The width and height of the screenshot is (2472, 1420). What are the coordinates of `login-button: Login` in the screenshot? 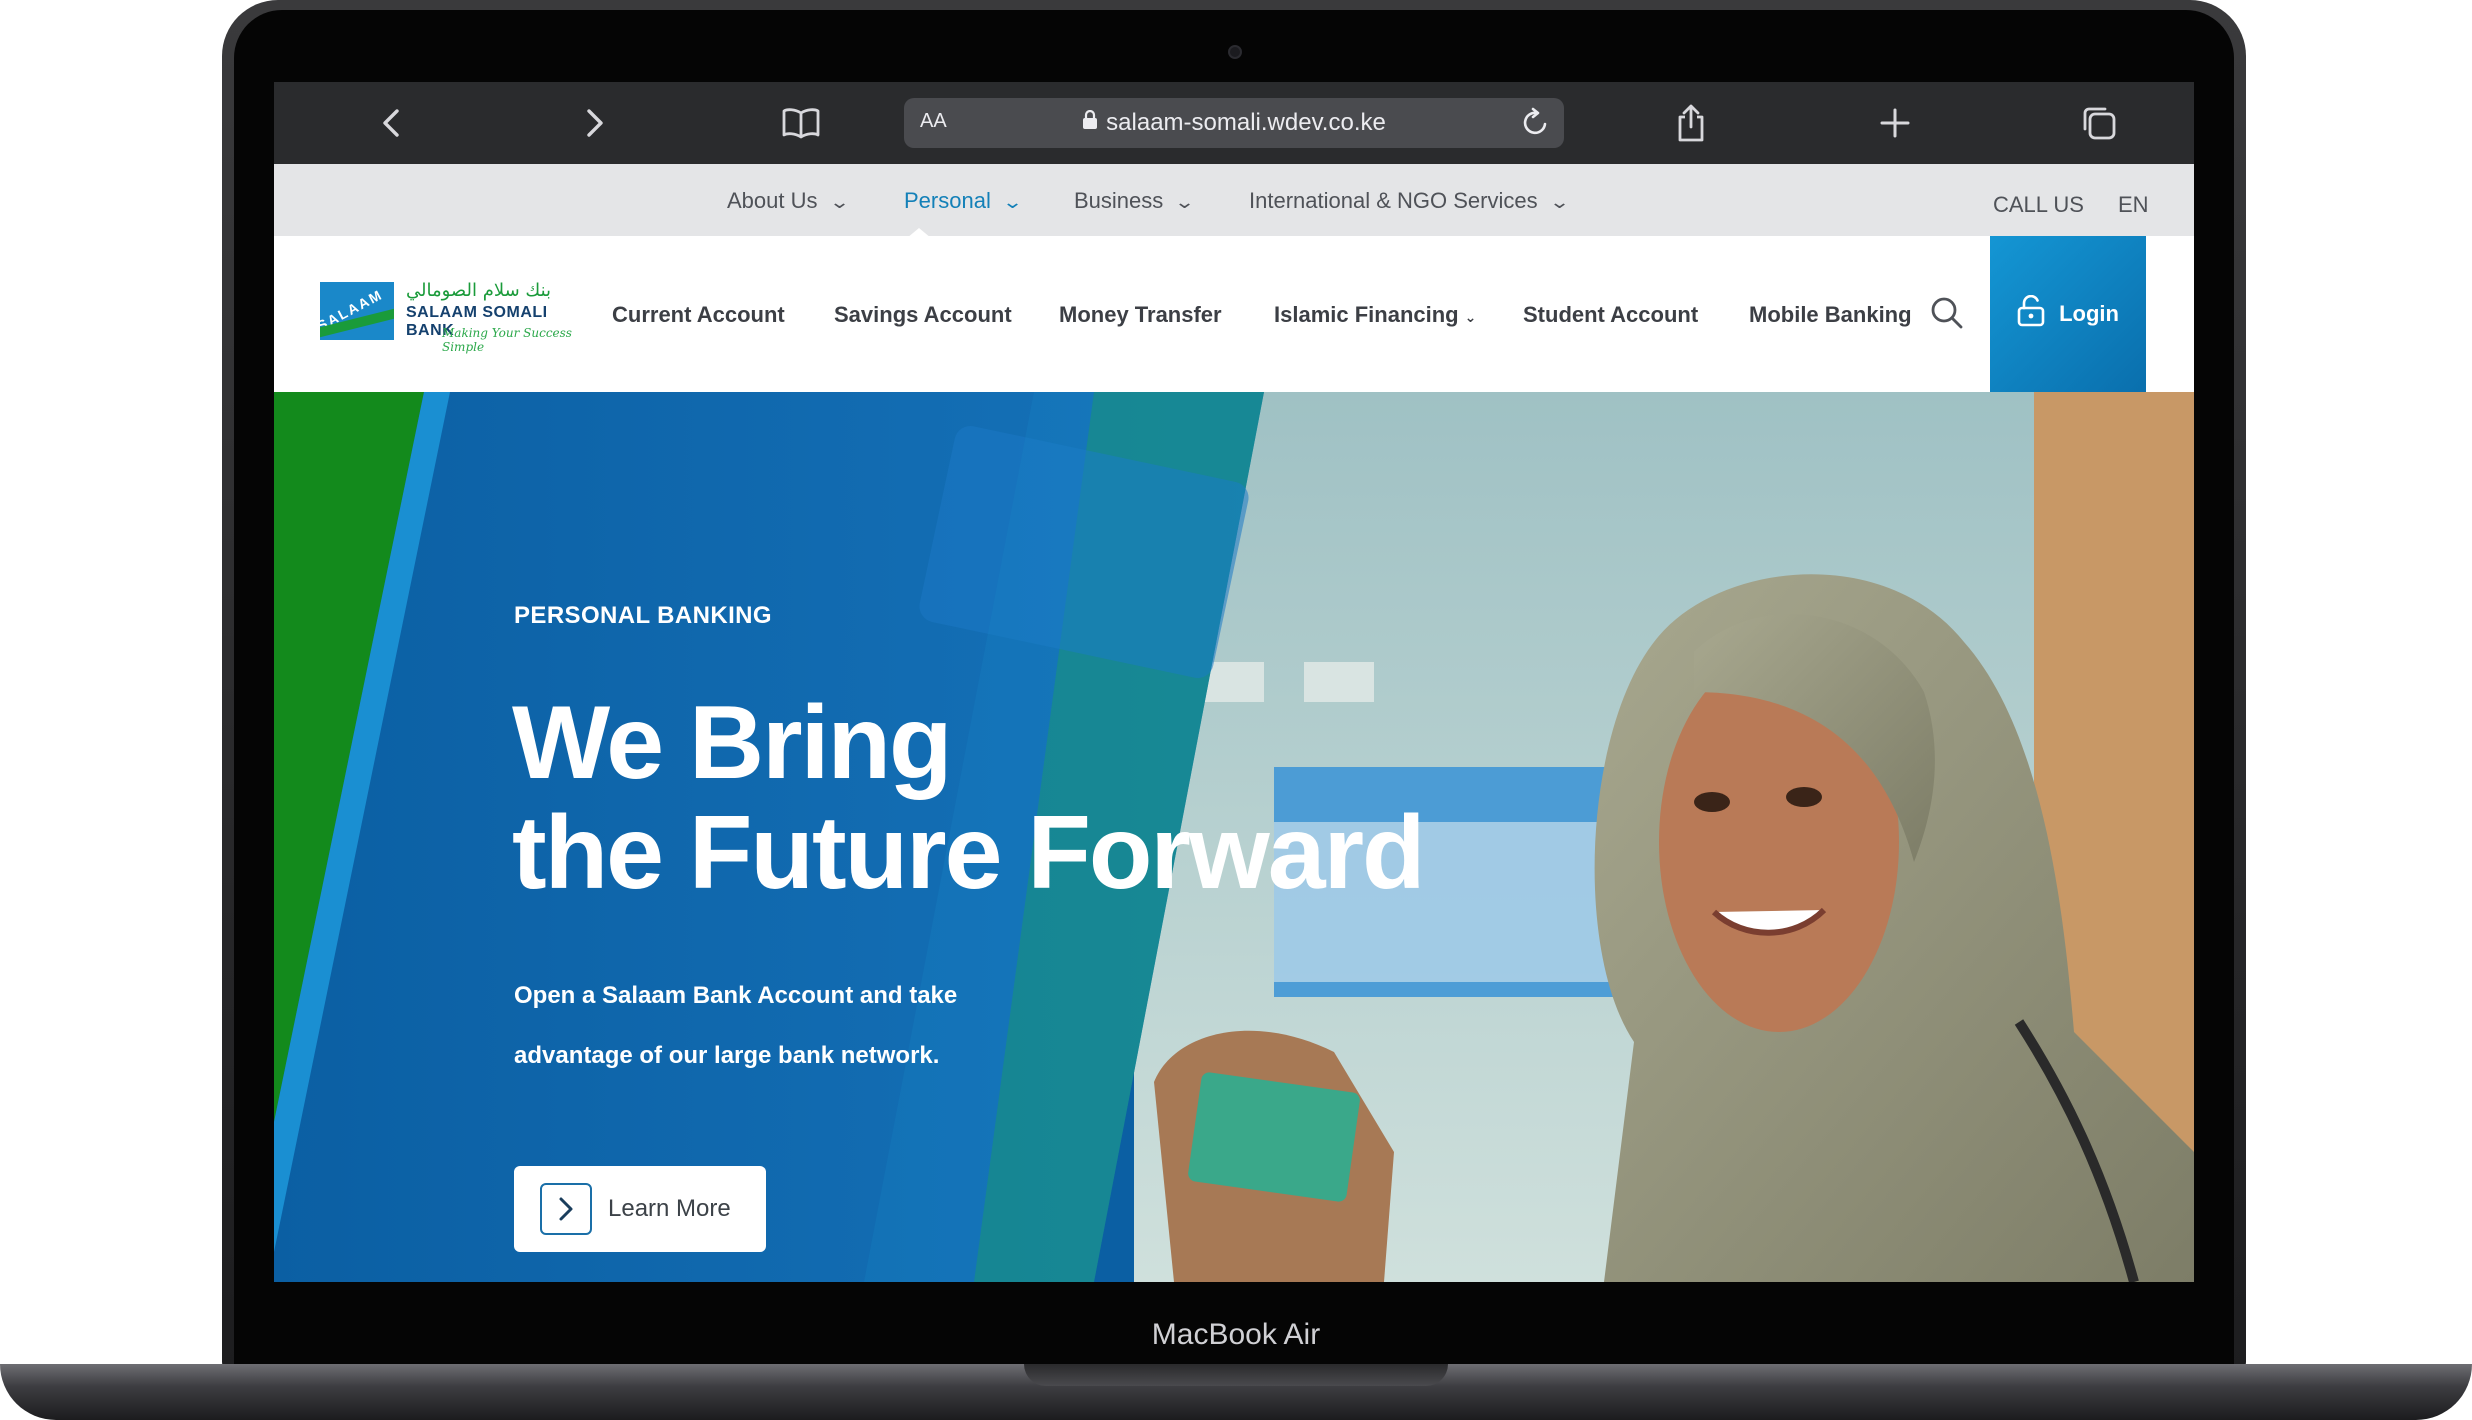 It's located at (2068, 314).